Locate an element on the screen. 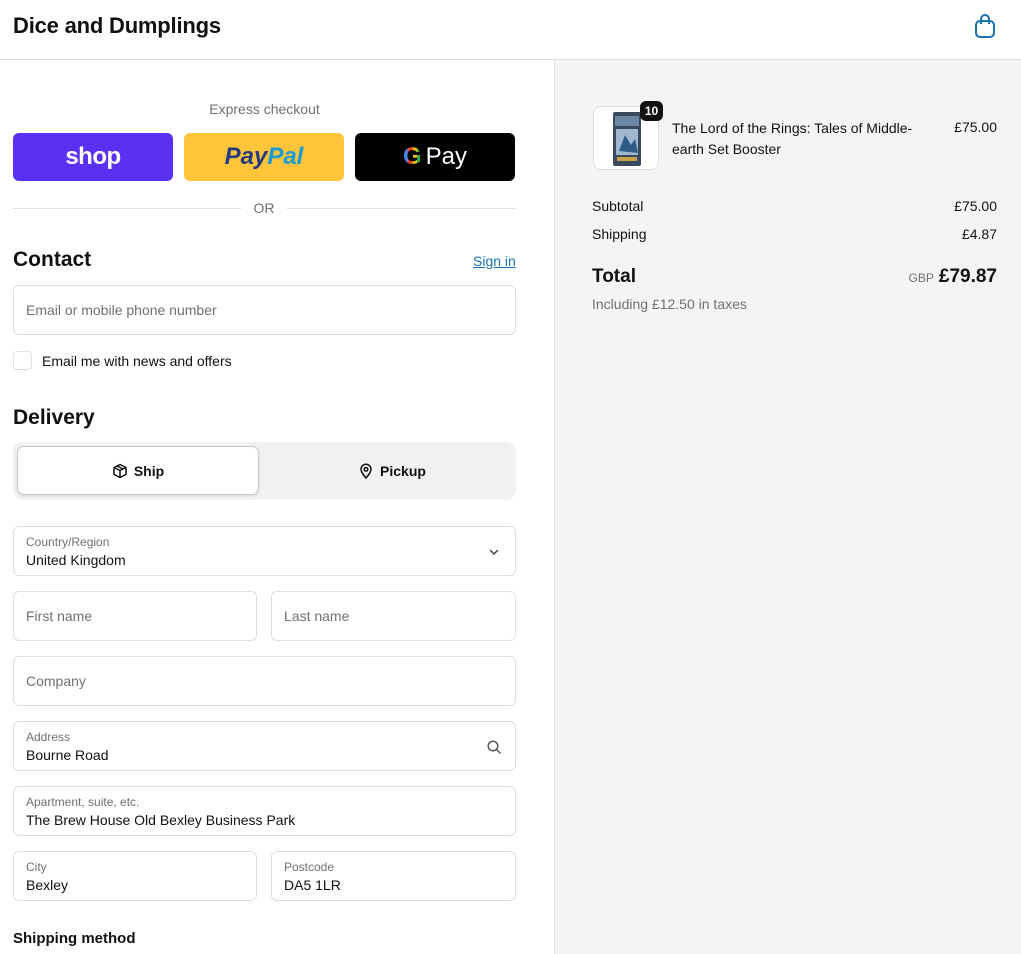 The height and width of the screenshot is (954, 1021). last-name-placeholder: Last name is located at coordinates (317, 616).